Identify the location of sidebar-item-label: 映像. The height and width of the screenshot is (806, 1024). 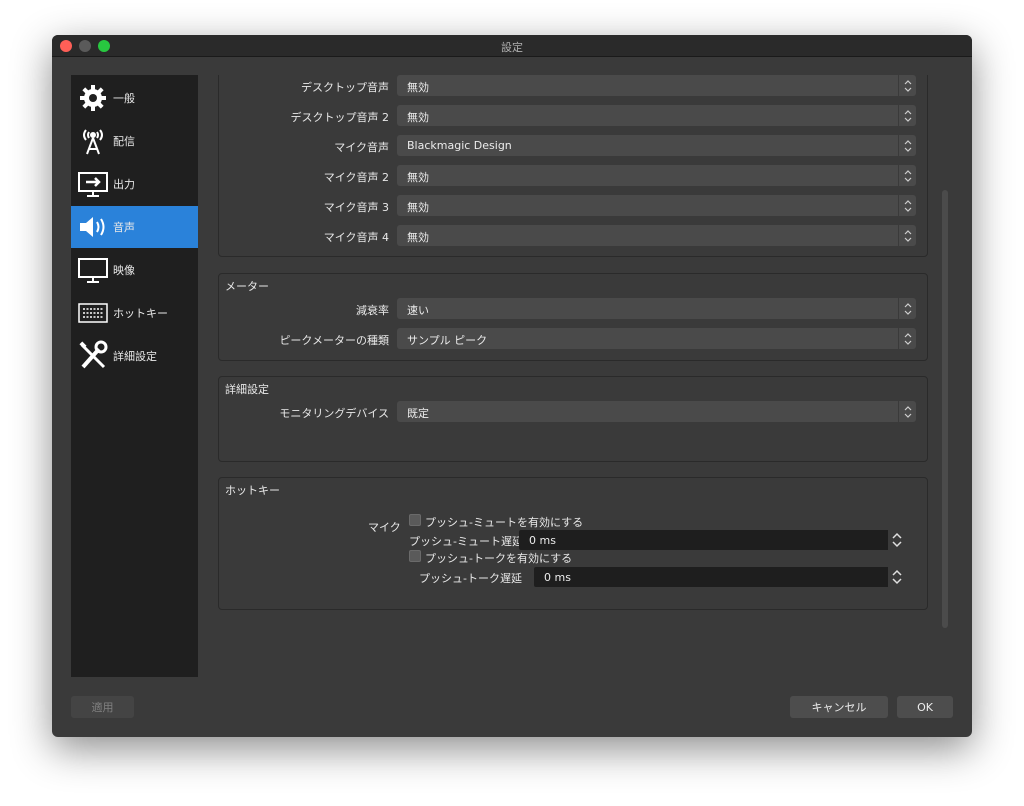
(124, 270).